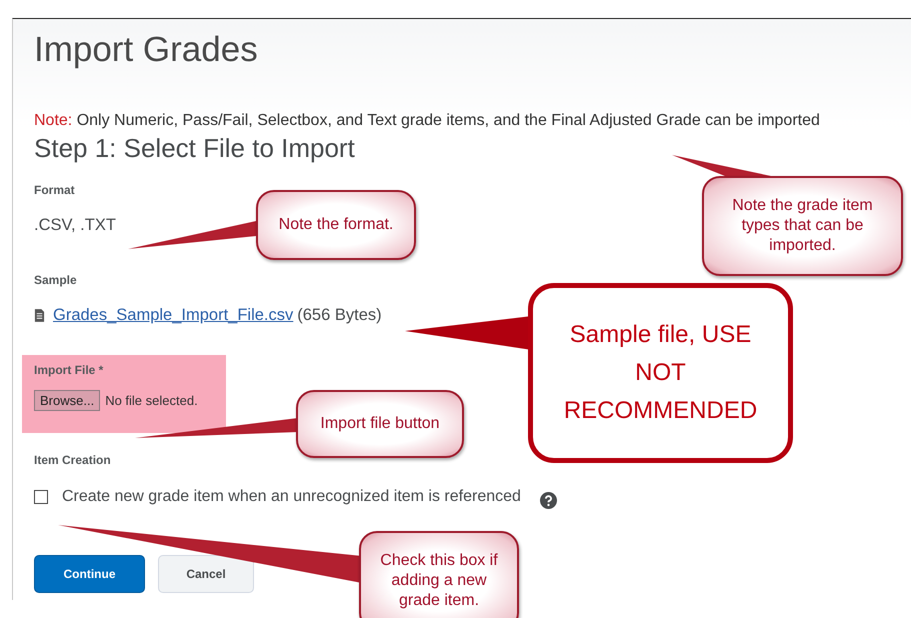 The image size is (911, 618). I want to click on cancel-button: Cancel, so click(206, 574).